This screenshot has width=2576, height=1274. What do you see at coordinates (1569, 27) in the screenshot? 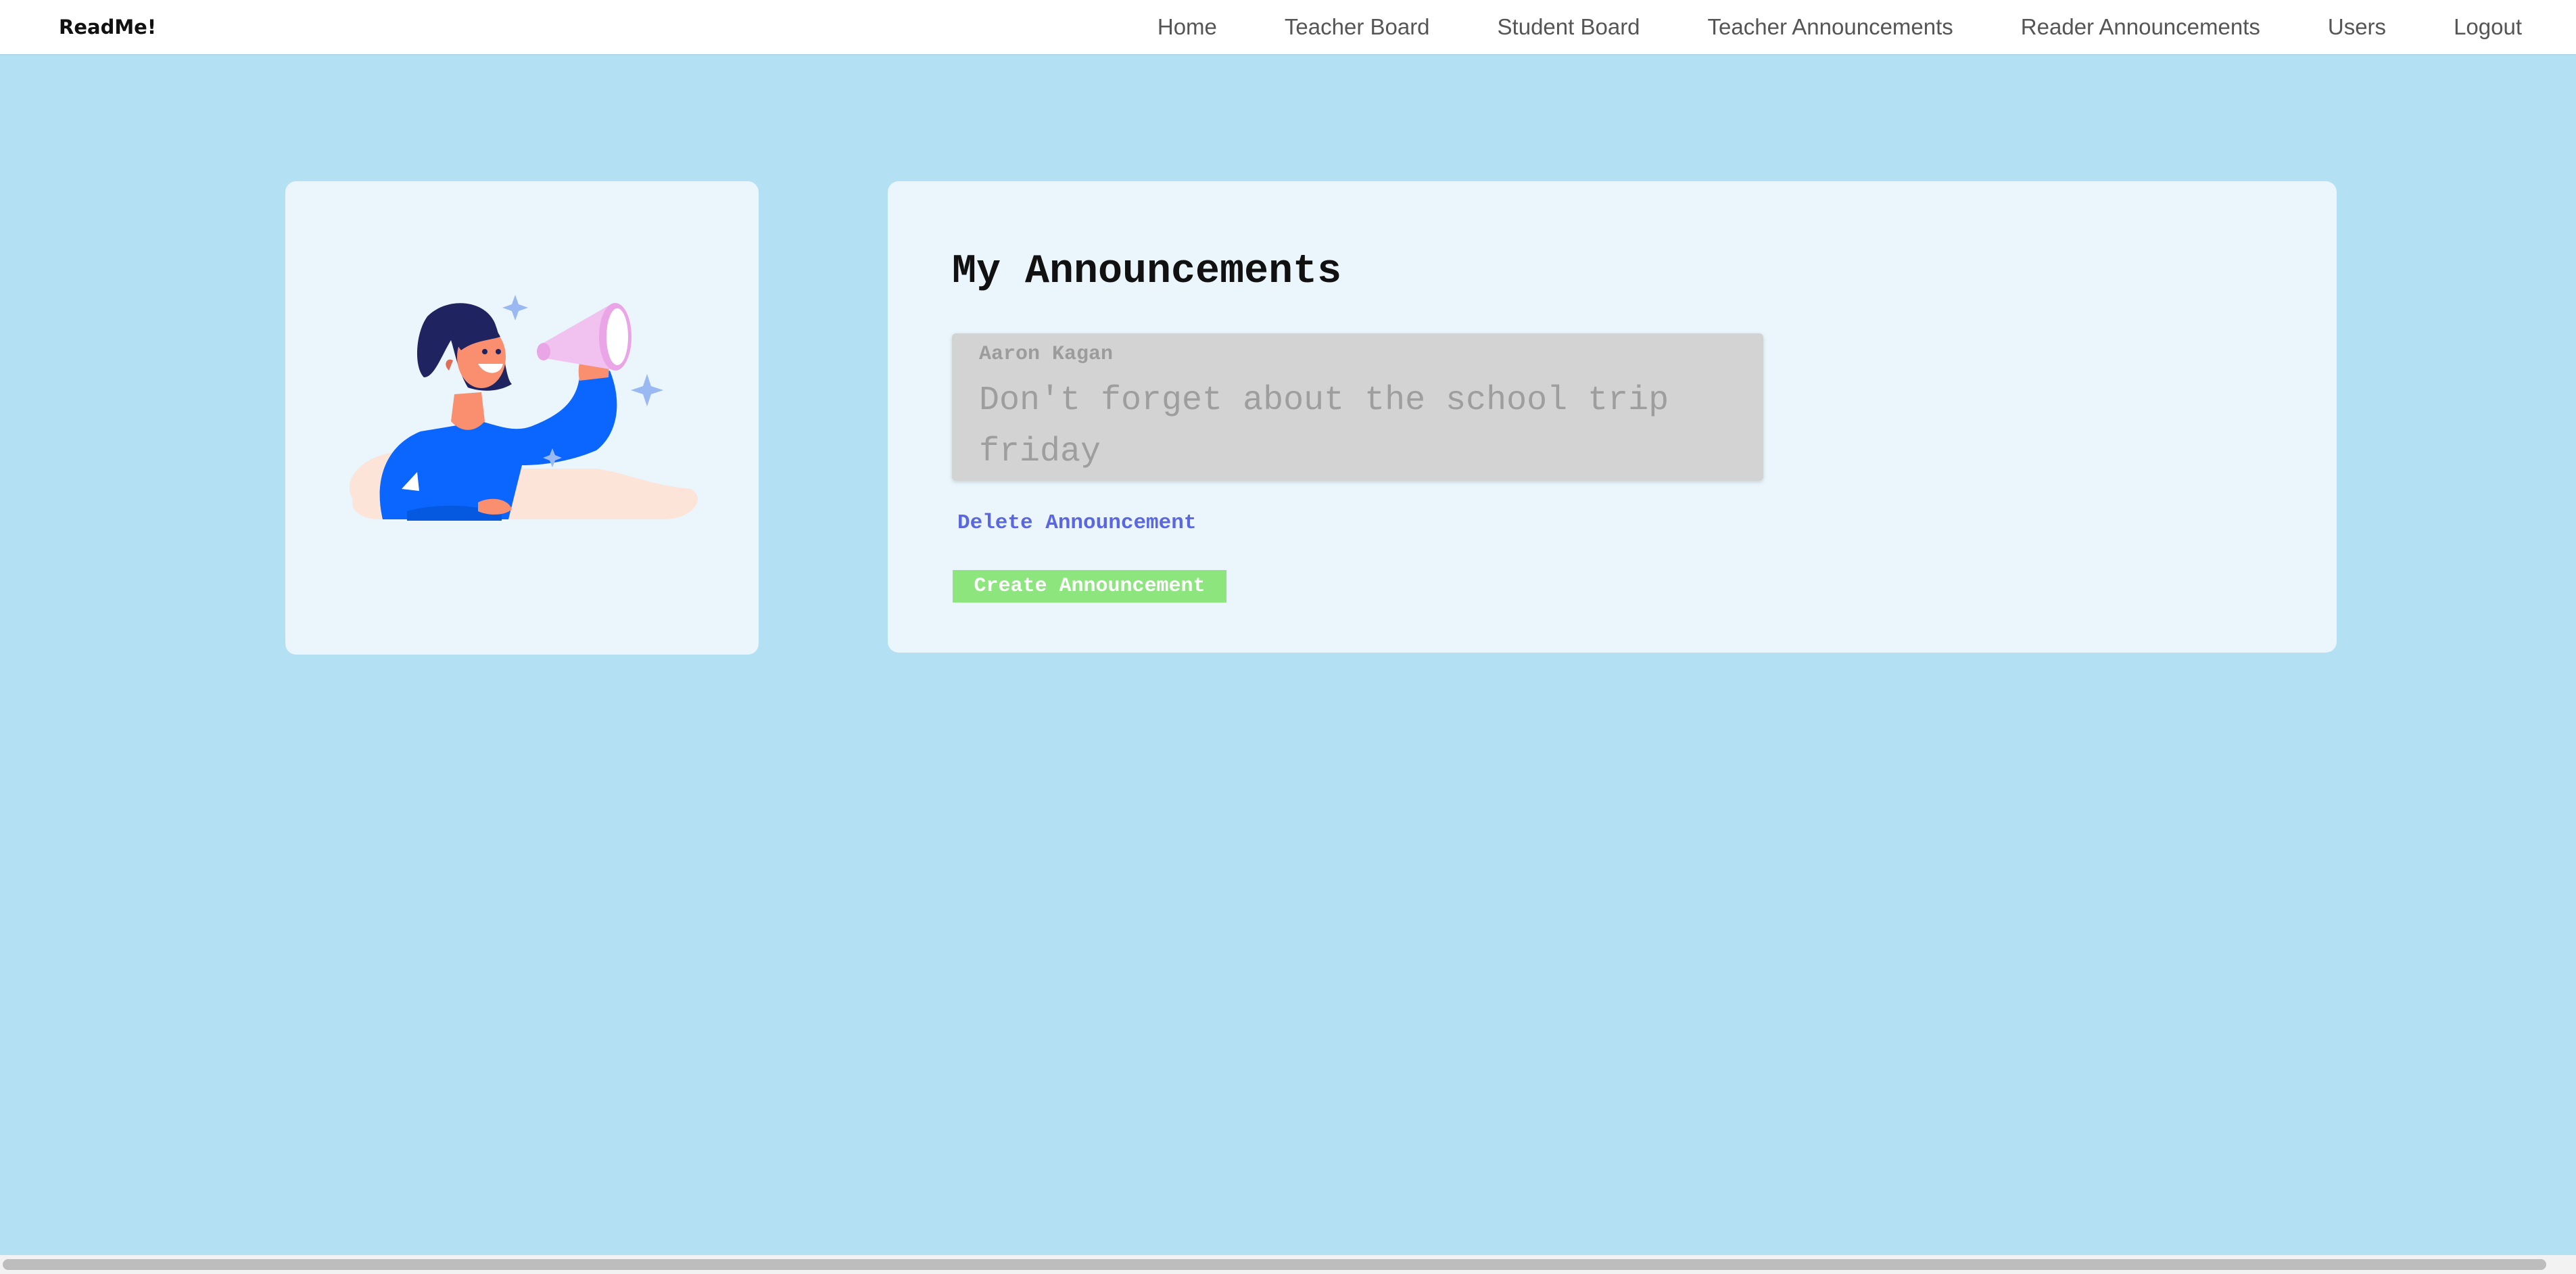
I see `nav-link-student-board: Student Board` at bounding box center [1569, 27].